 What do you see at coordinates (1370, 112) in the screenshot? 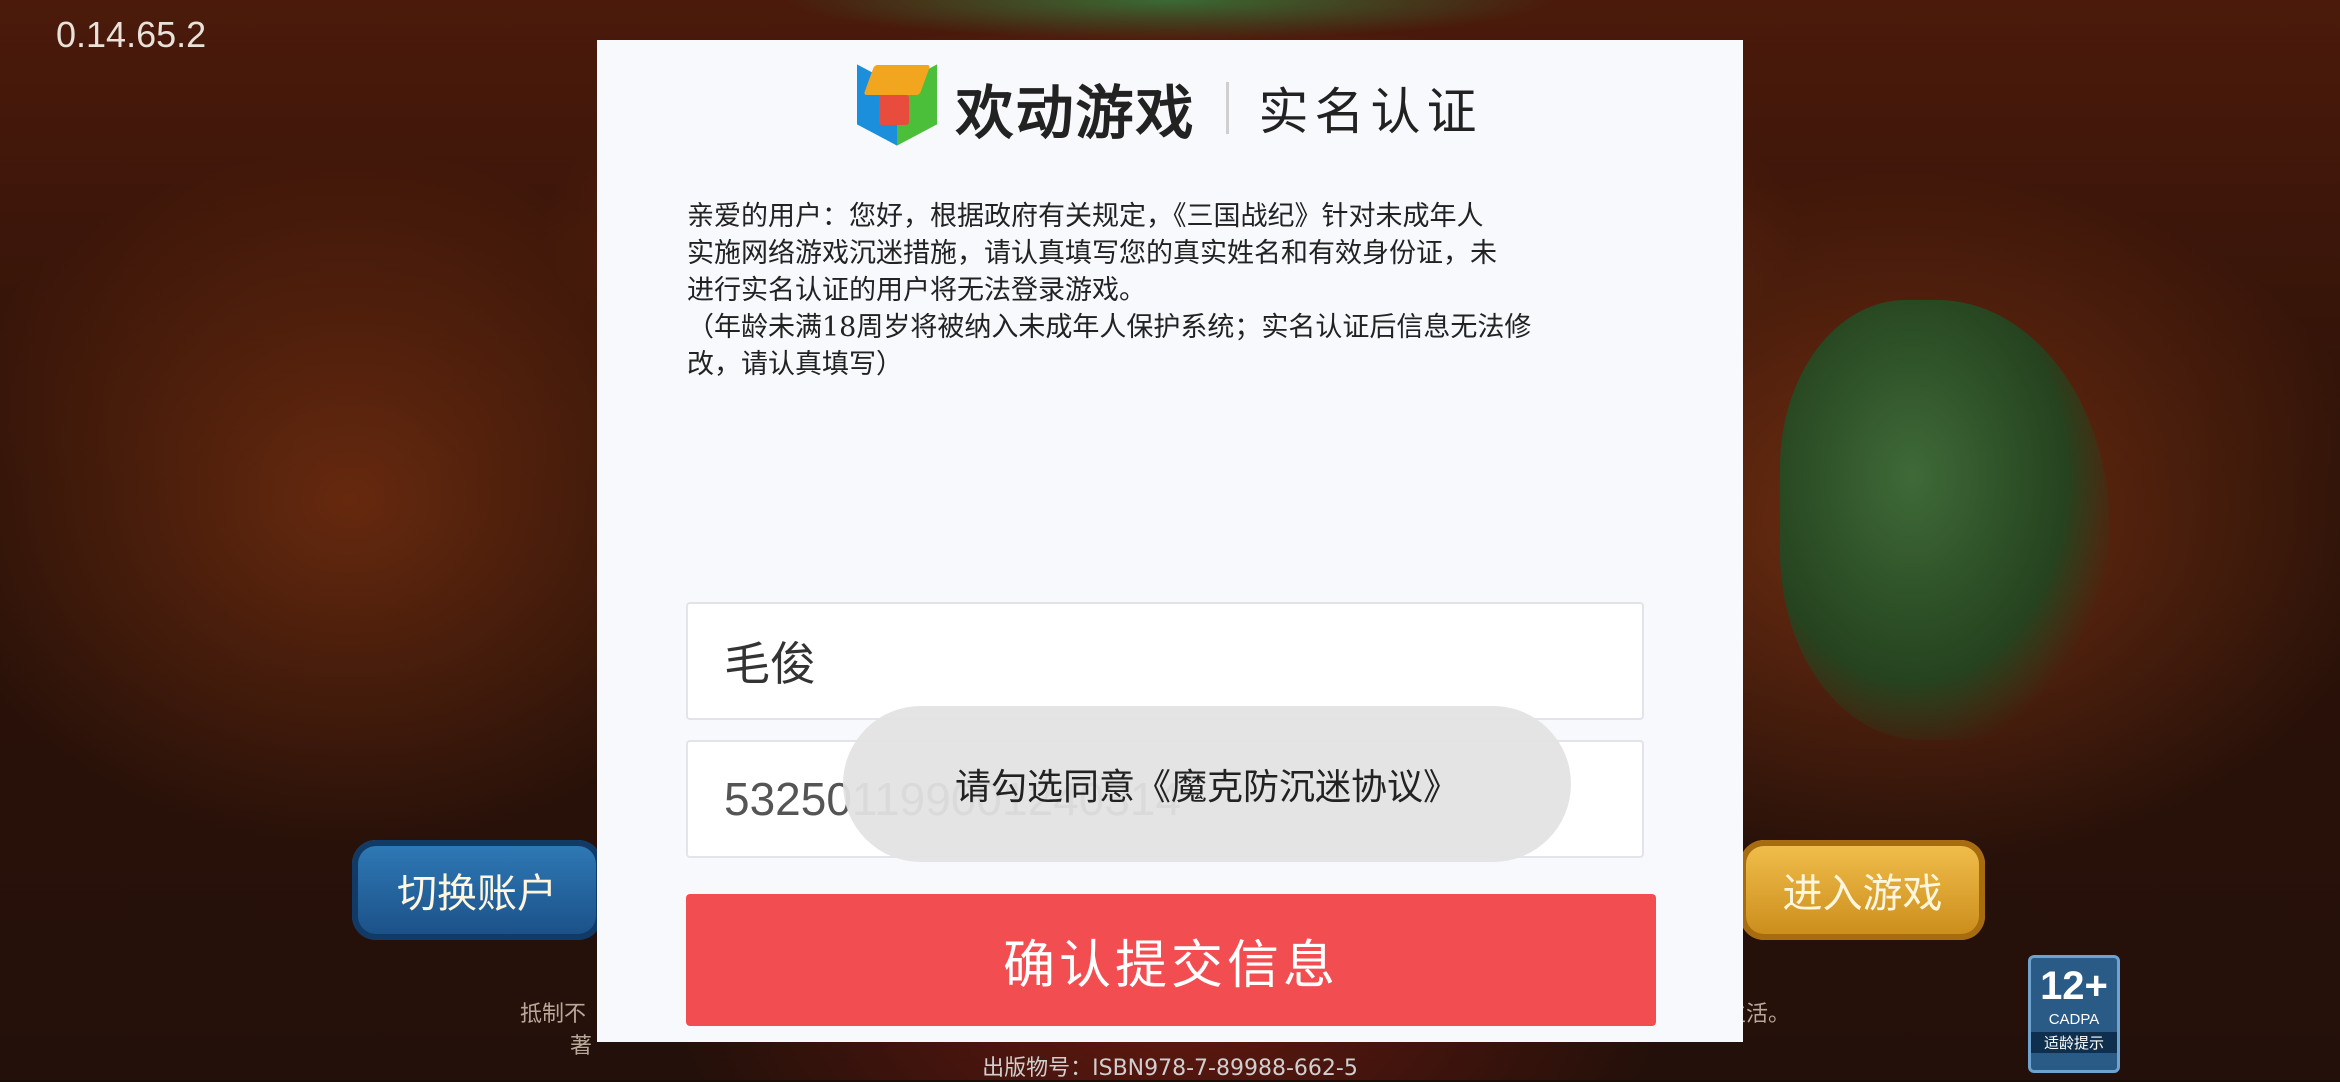
I see `dialog-title: 实名认证` at bounding box center [1370, 112].